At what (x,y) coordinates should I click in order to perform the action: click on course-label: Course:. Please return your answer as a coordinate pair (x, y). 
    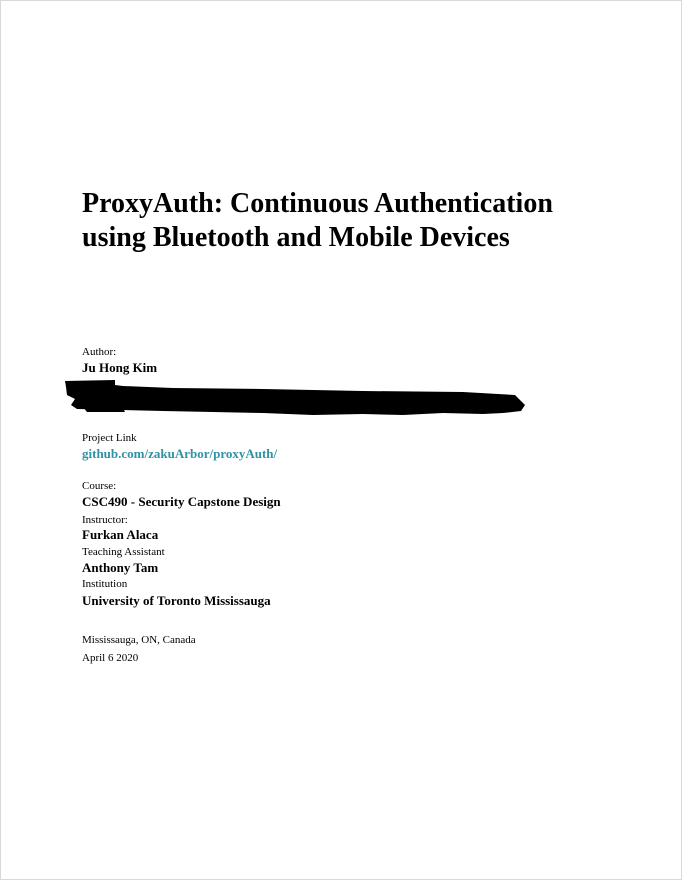
    Looking at the image, I should click on (99, 486).